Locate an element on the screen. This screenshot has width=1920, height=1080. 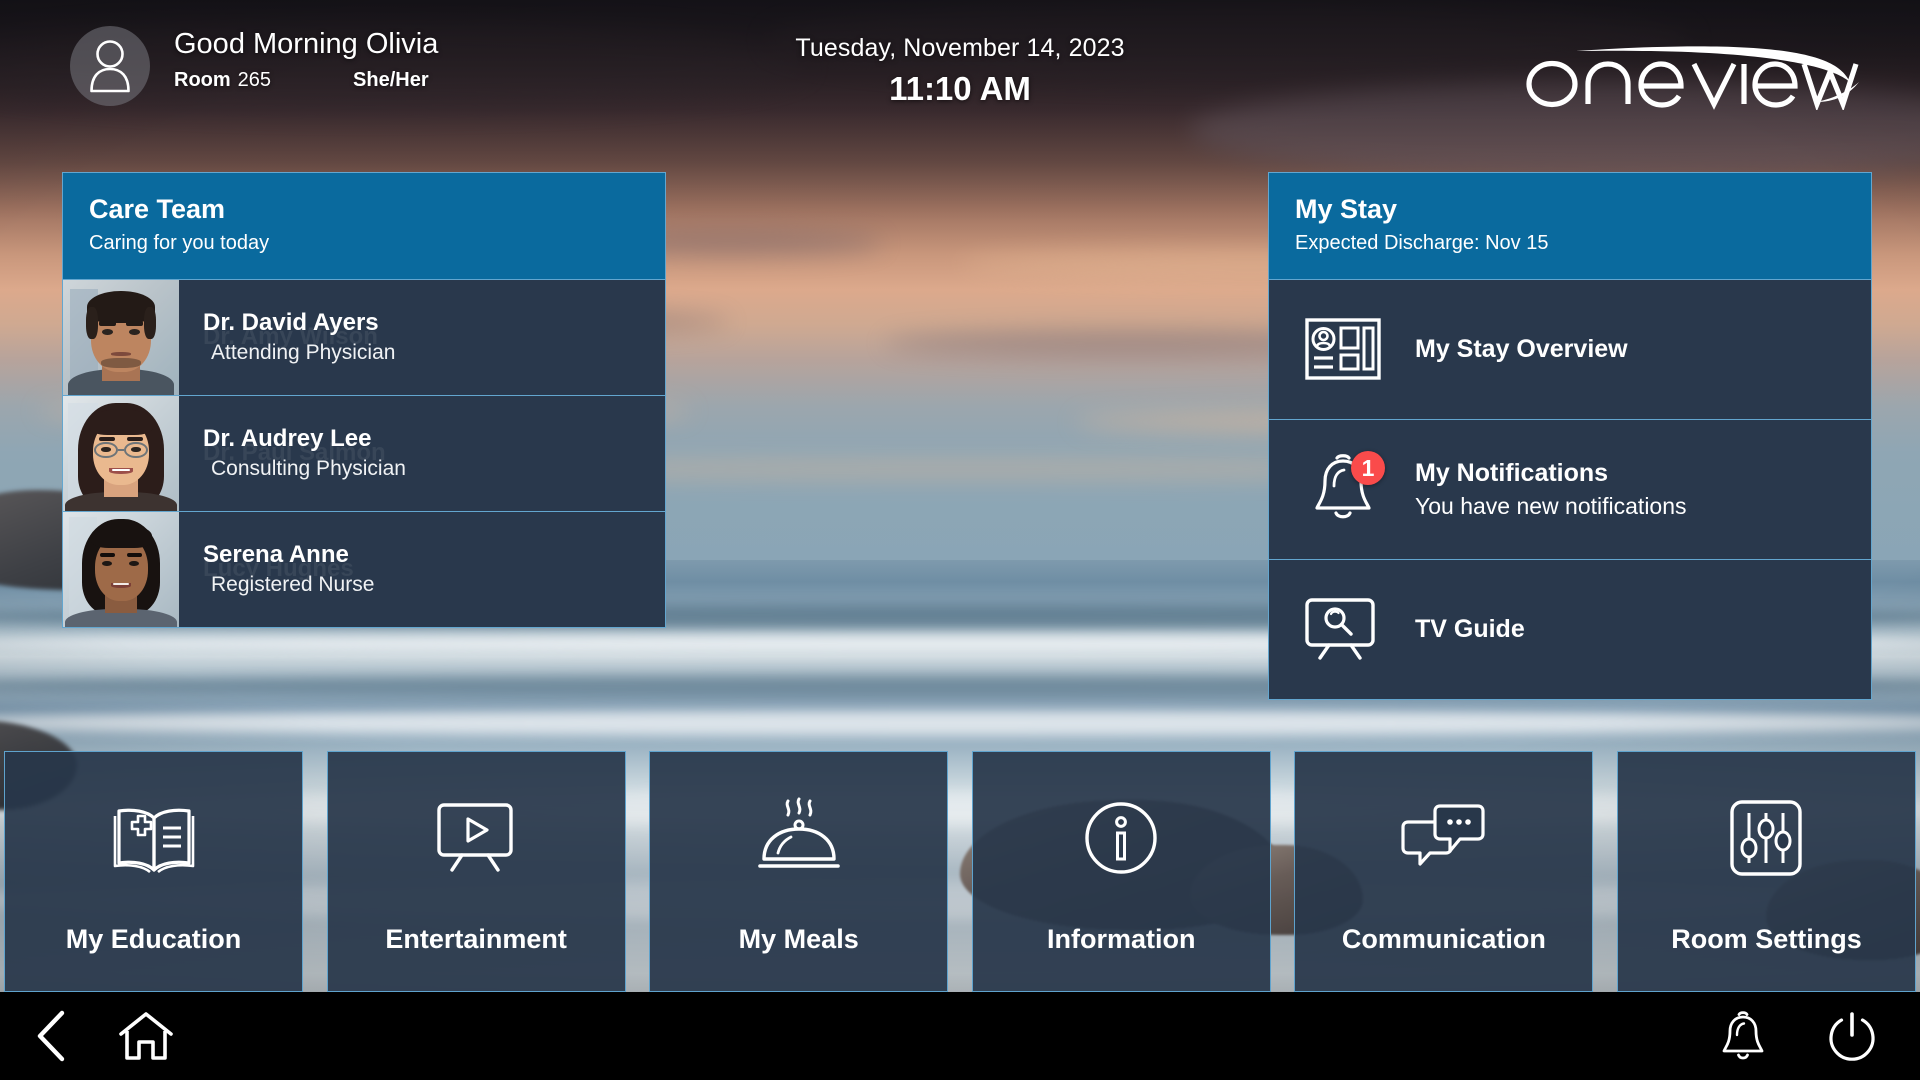
back-button is located at coordinates (52, 1036).